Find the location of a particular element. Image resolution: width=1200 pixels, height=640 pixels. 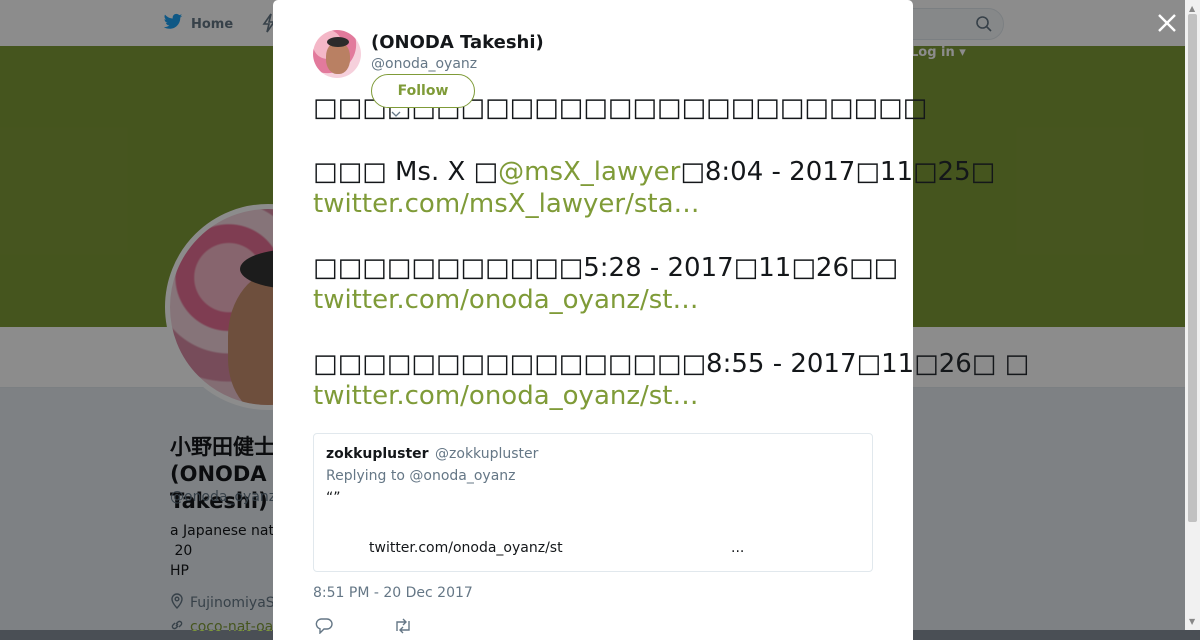

author-avatar-hair is located at coordinates (338, 42).